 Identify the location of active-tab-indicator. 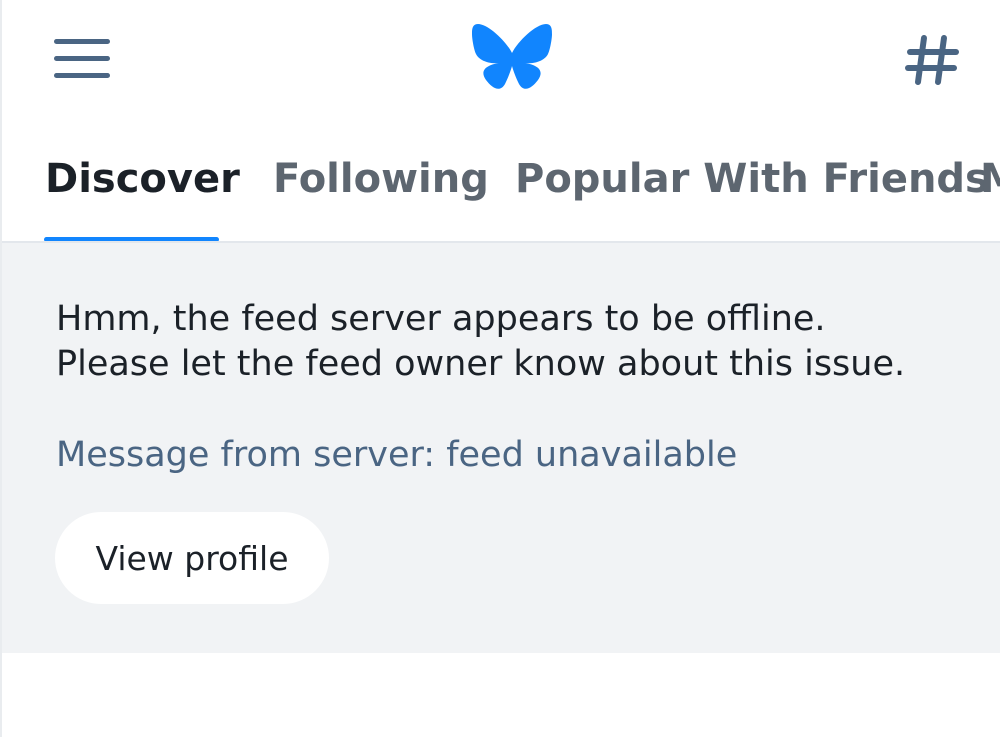
(131, 239).